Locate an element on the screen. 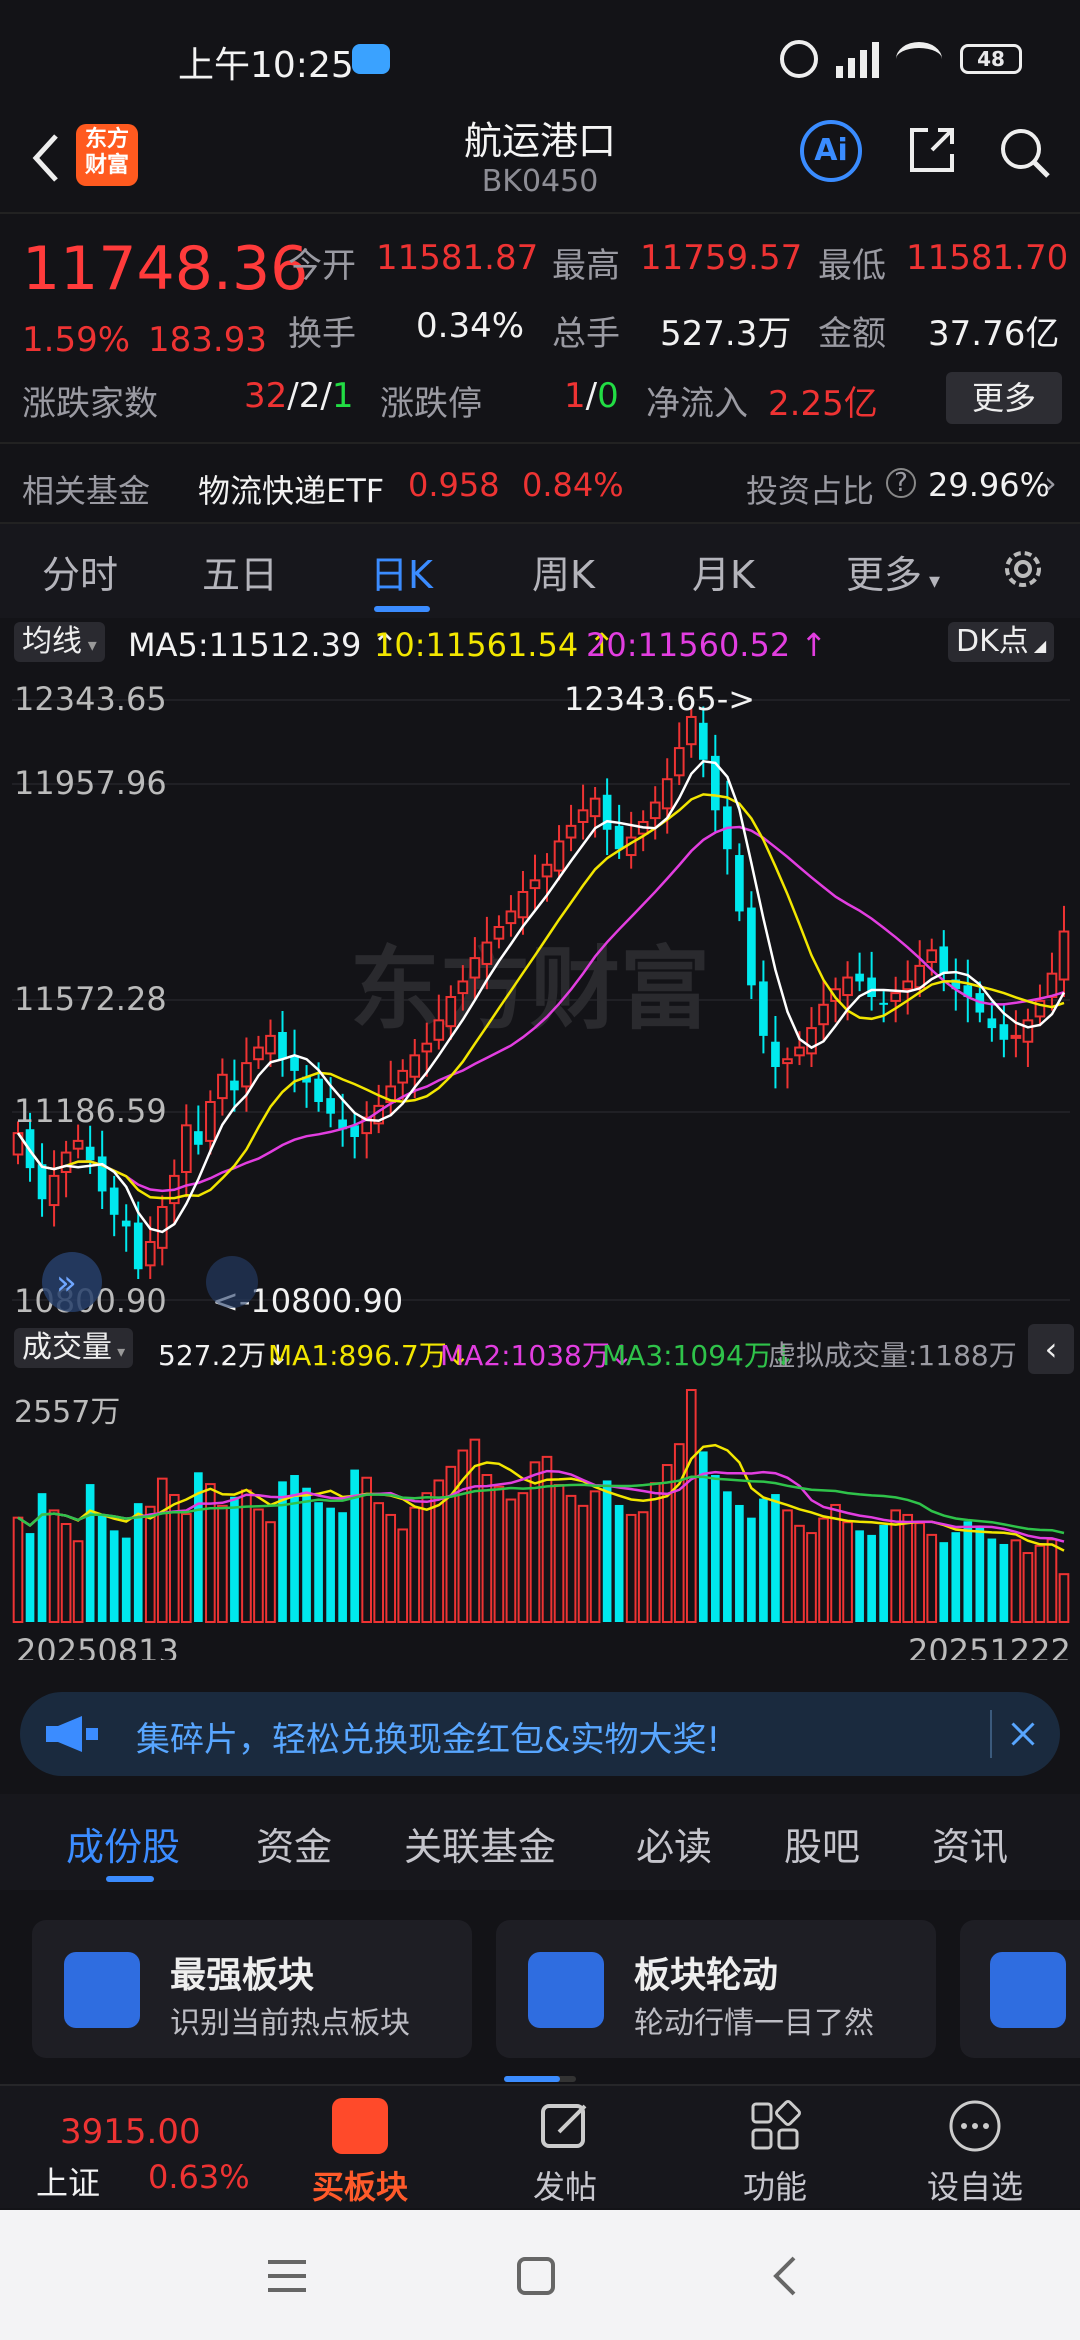 The width and height of the screenshot is (1080, 2340). layers-icon is located at coordinates (1028, 1990).